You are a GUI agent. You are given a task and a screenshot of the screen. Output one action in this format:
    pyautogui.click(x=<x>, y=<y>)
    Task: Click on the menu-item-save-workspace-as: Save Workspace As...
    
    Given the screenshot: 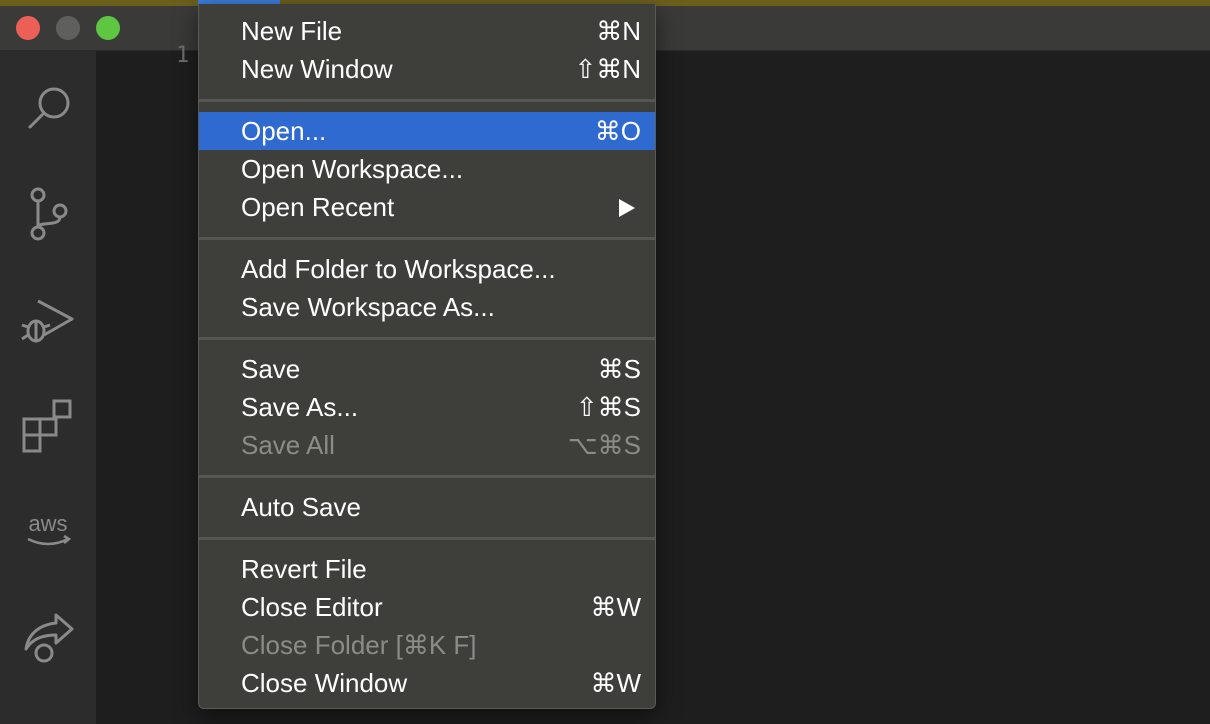 What is the action you would take?
    pyautogui.click(x=427, y=307)
    